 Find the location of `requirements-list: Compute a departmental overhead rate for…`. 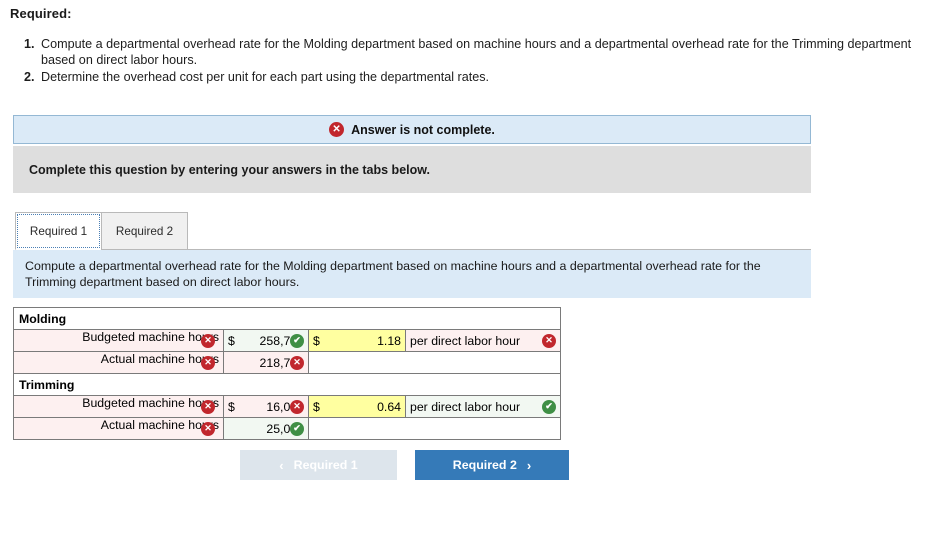

requirements-list: Compute a departmental overhead rate for… is located at coordinates (470, 61).